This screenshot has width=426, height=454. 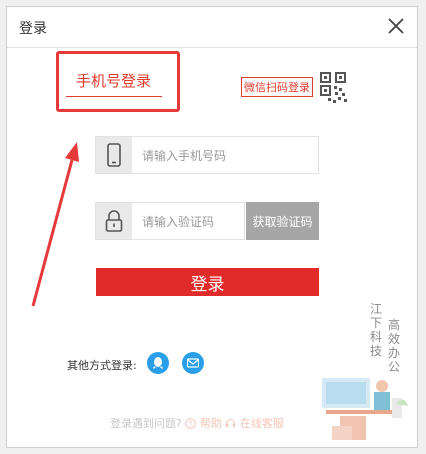 What do you see at coordinates (114, 96) in the screenshot?
I see `active-tab-underline` at bounding box center [114, 96].